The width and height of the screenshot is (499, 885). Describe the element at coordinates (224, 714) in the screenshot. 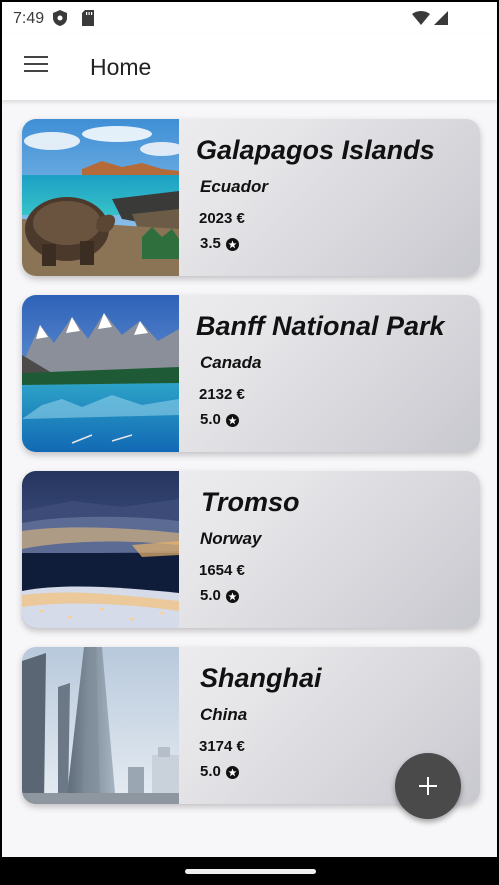

I see `destination-country: China` at that location.